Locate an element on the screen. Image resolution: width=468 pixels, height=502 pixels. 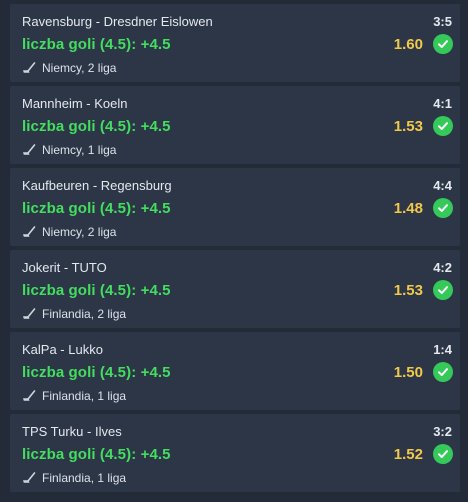
bet-odds: 1.50 is located at coordinates (408, 372).